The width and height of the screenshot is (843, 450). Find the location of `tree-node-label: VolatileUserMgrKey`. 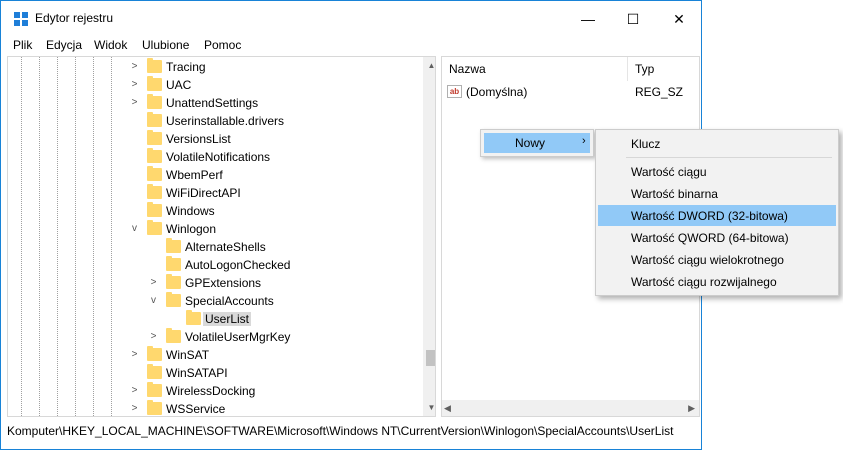

tree-node-label: VolatileUserMgrKey is located at coordinates (238, 337).